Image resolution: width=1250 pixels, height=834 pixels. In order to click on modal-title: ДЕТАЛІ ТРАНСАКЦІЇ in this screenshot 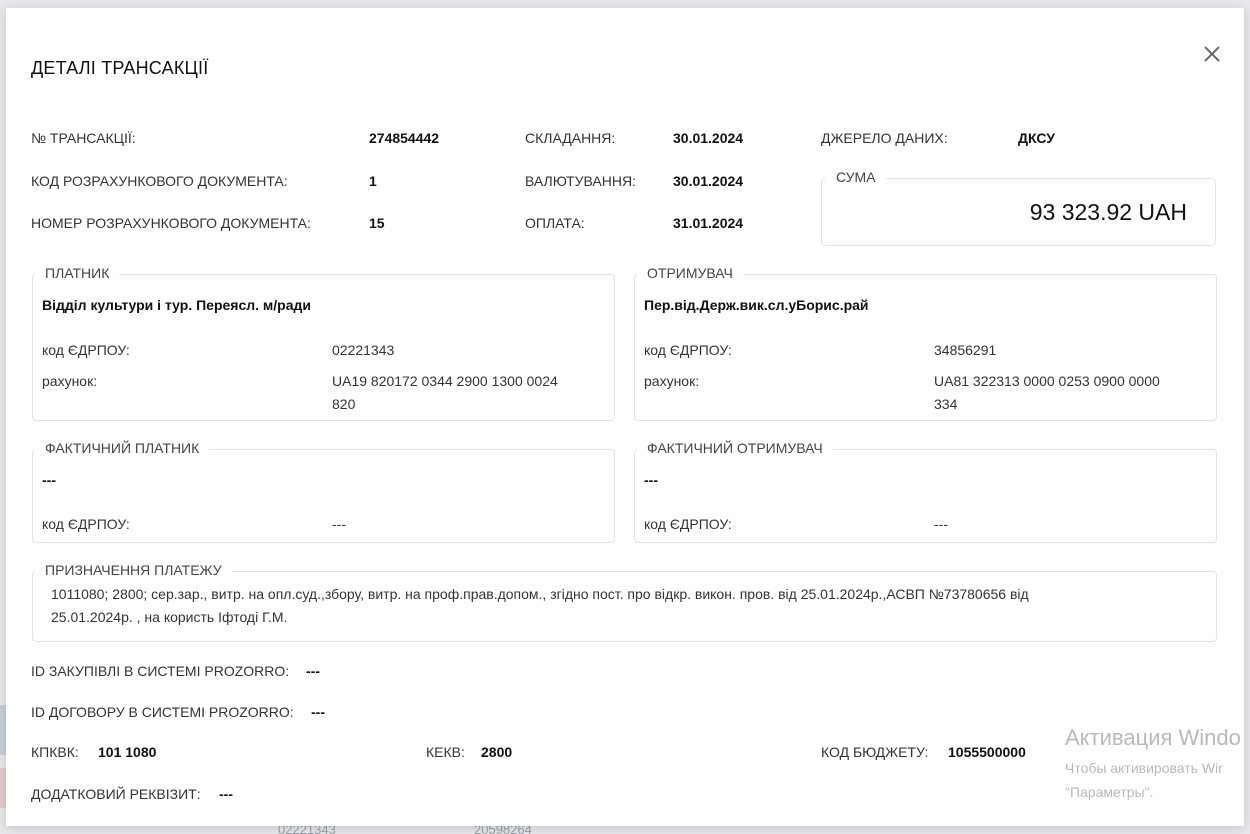, I will do `click(120, 68)`.